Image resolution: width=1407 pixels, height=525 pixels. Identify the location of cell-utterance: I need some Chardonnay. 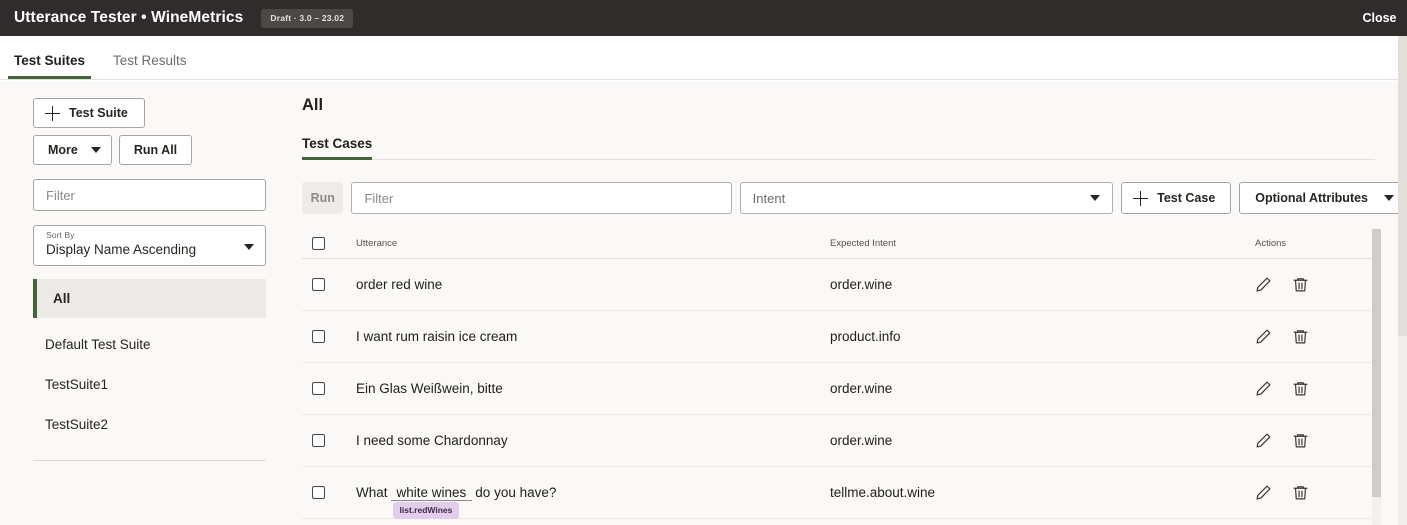
(432, 440).